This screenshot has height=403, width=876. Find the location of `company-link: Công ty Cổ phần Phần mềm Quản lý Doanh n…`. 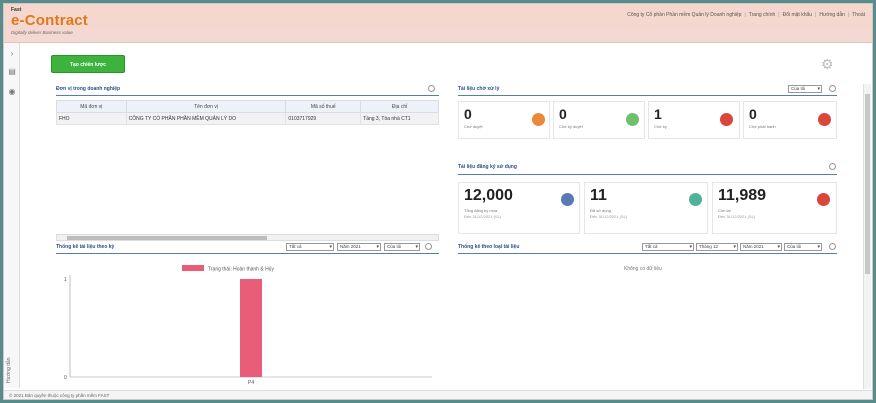

company-link: Công ty Cổ phần Phần mềm Quản lý Doanh n… is located at coordinates (684, 15).